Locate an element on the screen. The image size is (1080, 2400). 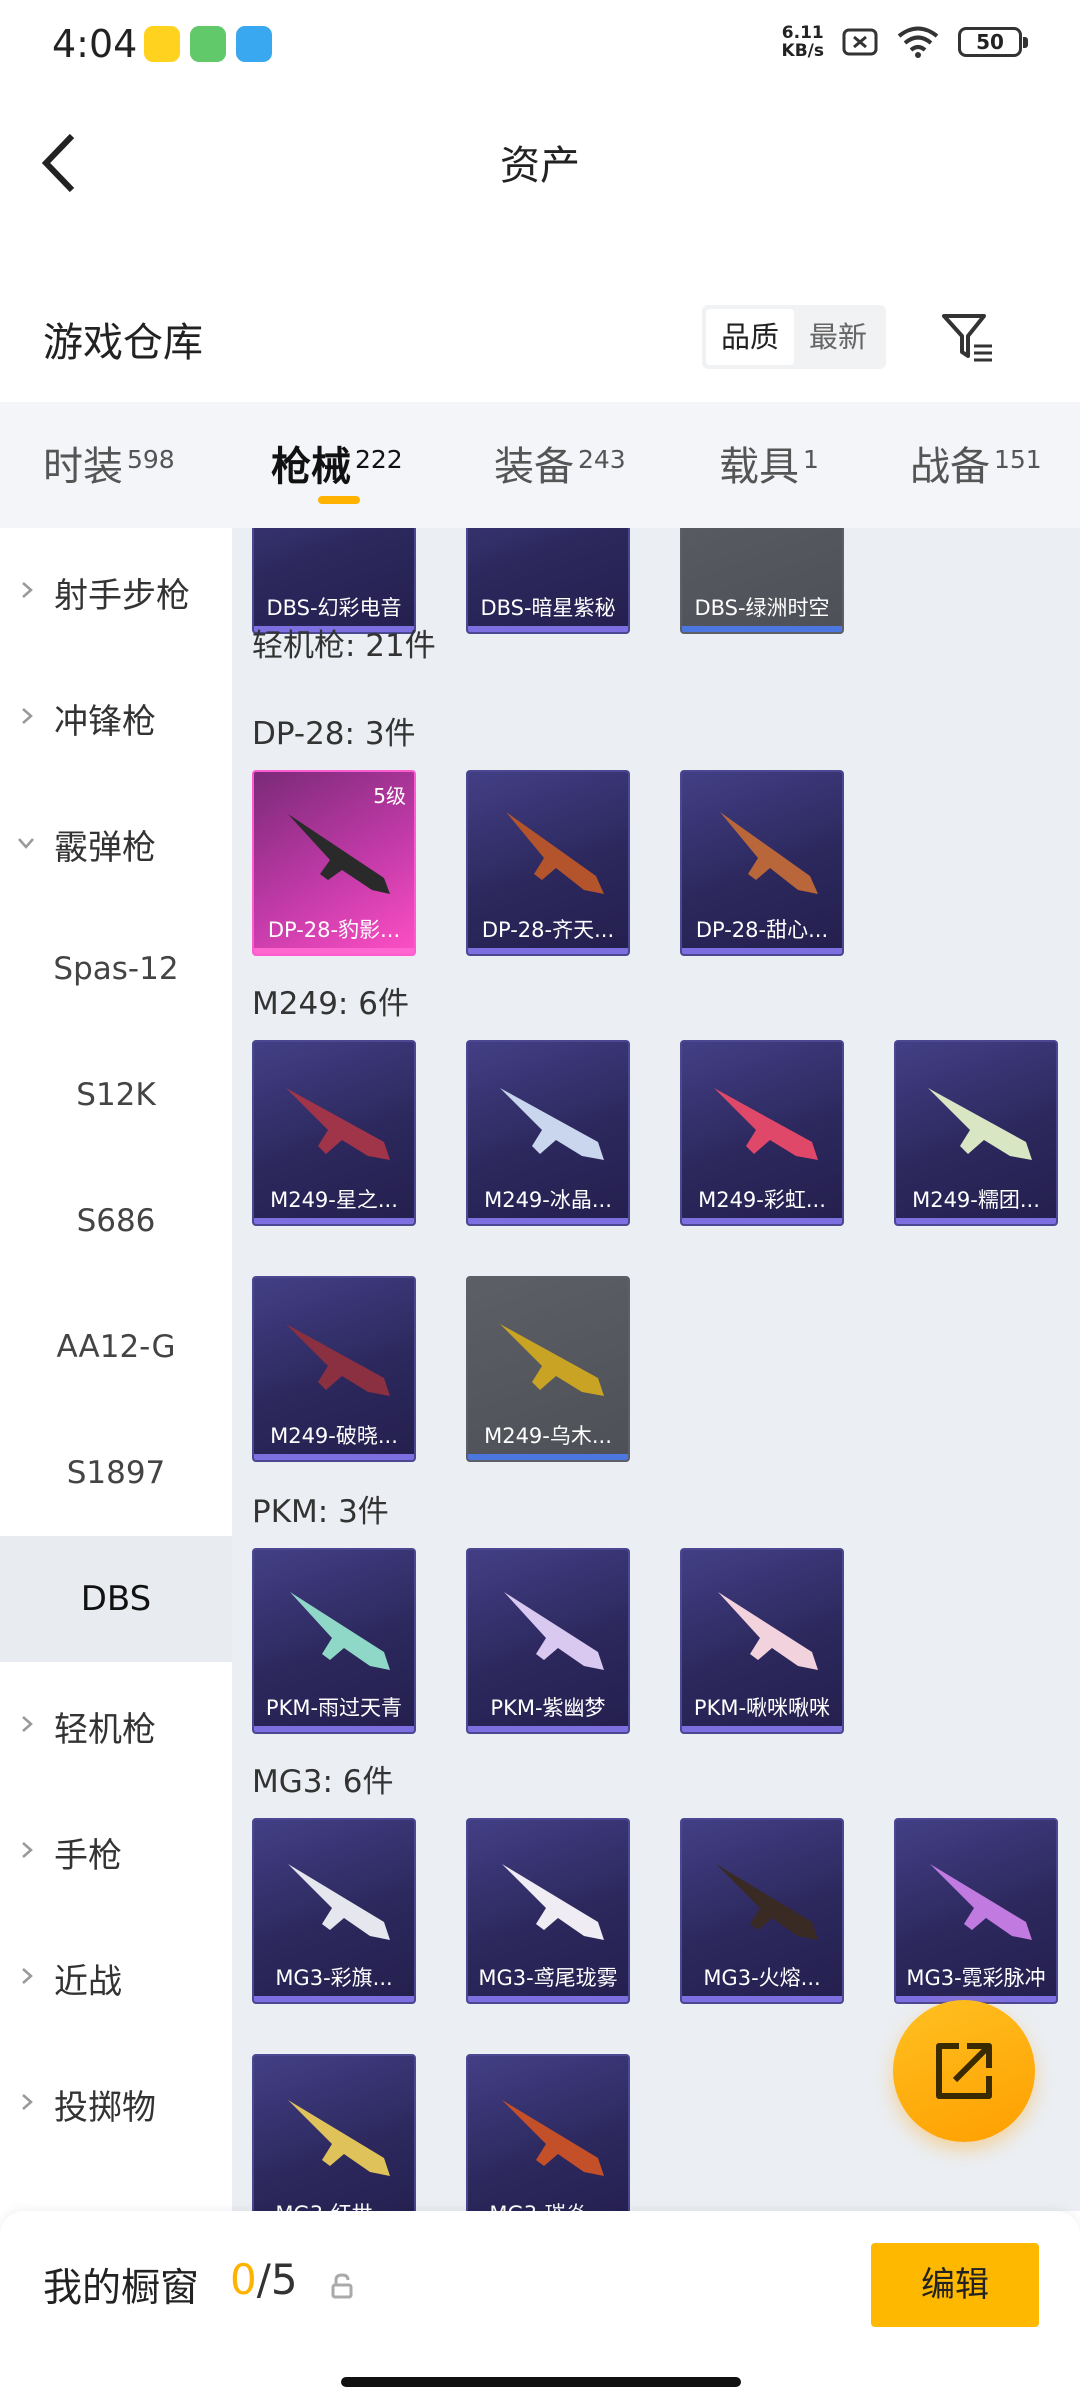
weapon-card-name: PKM-啾咪啾咪 is located at coordinates (762, 1708).